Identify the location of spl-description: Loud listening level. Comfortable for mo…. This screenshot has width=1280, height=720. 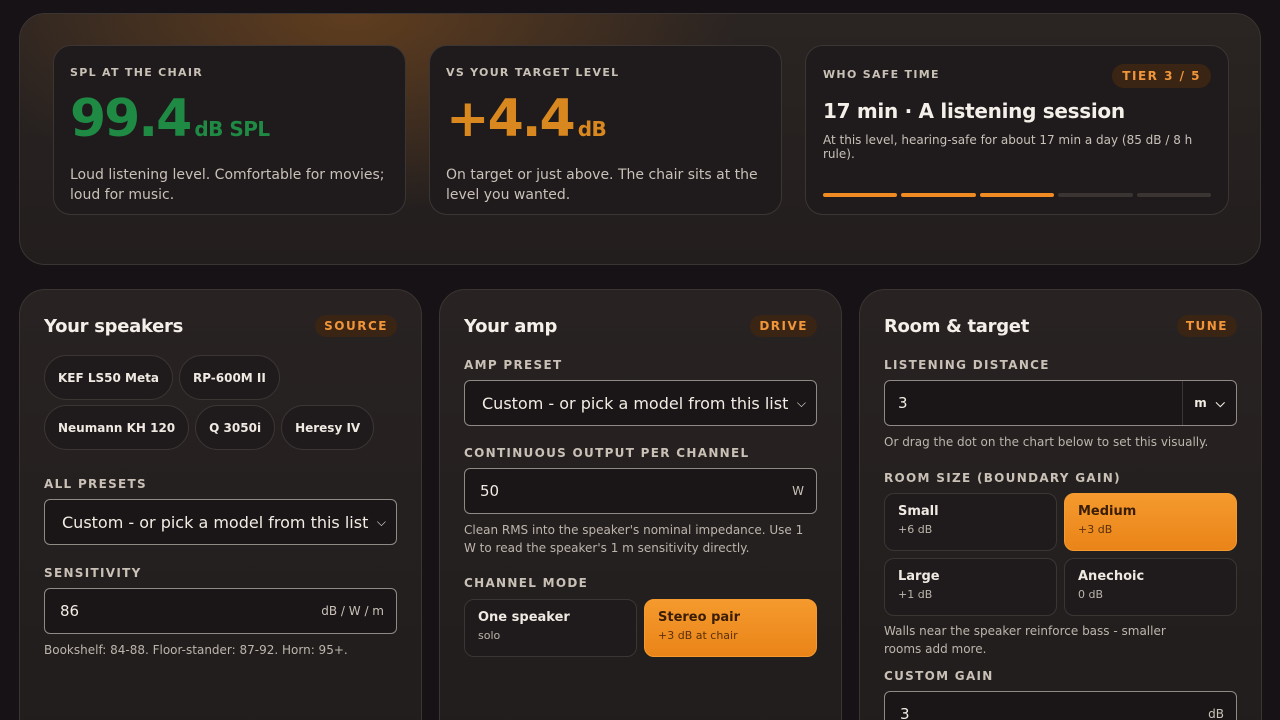
(227, 185).